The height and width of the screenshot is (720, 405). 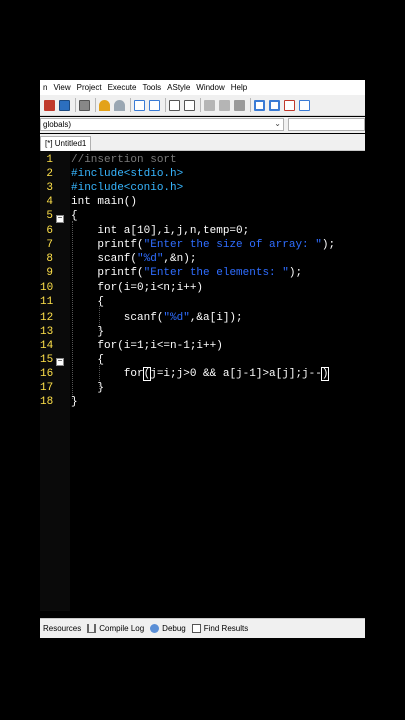 What do you see at coordinates (122, 628) in the screenshot?
I see `tab-label: Compile Log` at bounding box center [122, 628].